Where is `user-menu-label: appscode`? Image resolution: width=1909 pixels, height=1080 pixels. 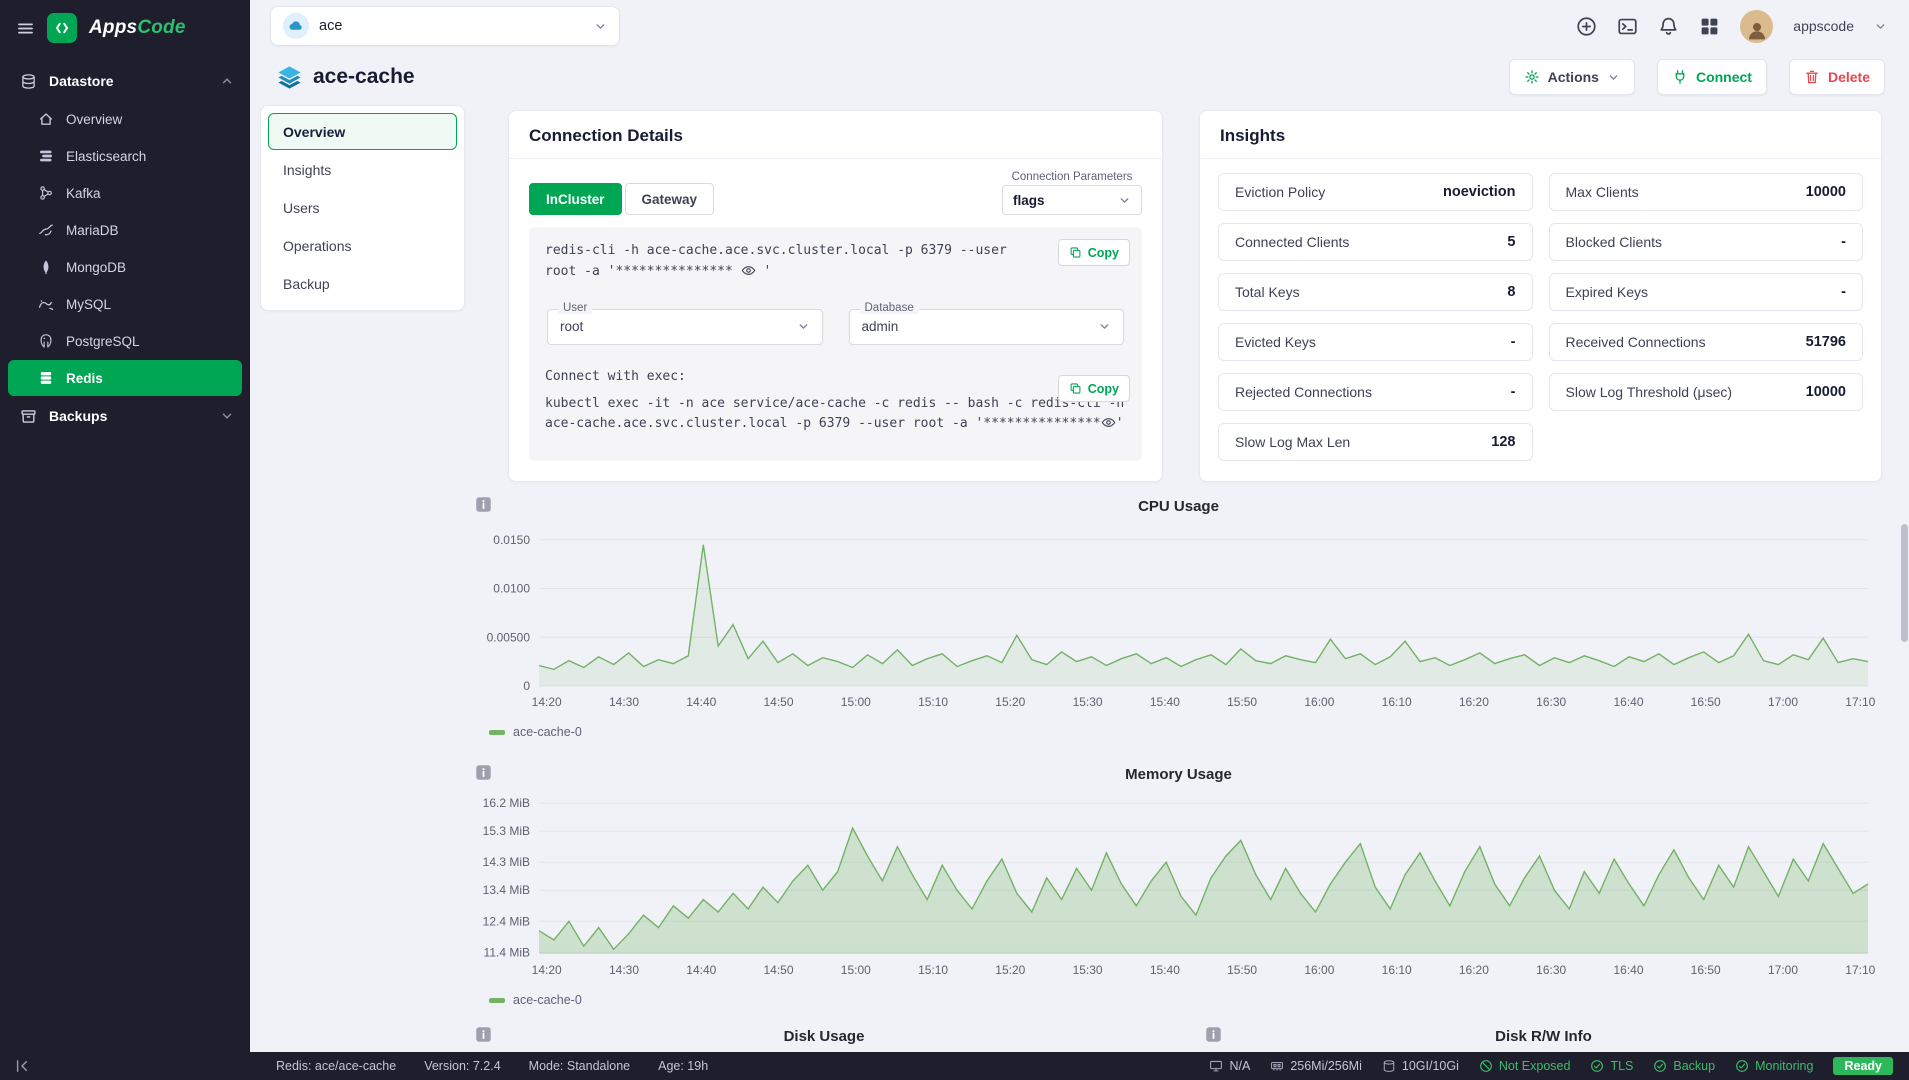
user-menu-label: appscode is located at coordinates (1823, 26).